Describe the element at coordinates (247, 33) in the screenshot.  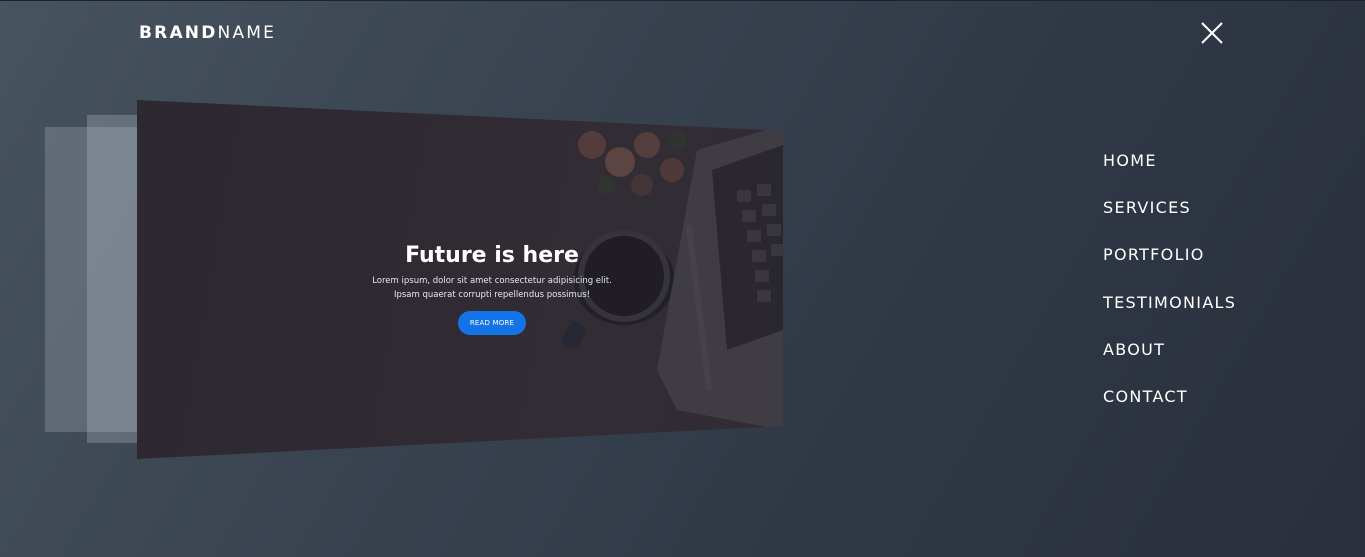
I see `brand-name-light: NAME` at that location.